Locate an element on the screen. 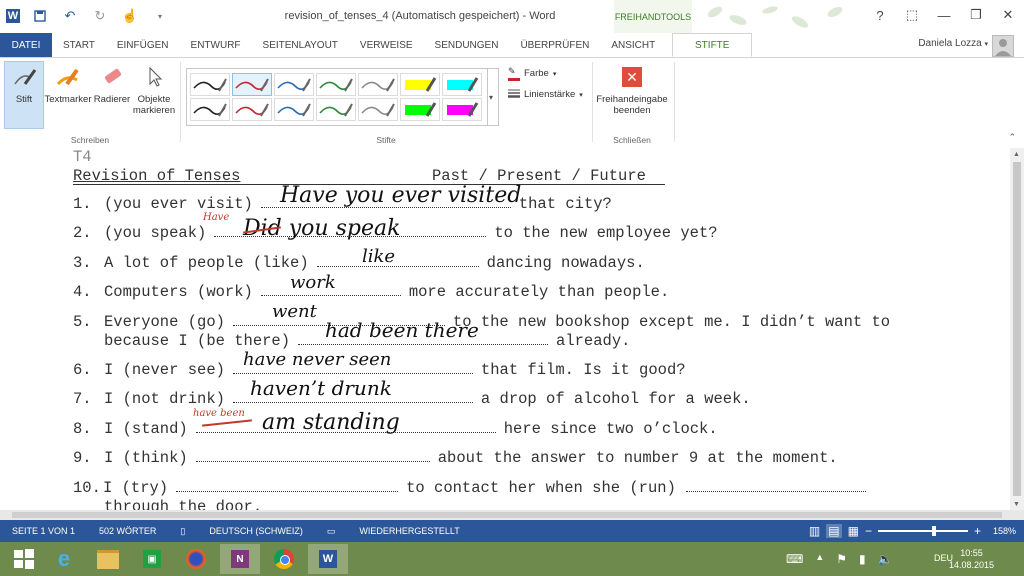  firefox-icon is located at coordinates (196, 559).